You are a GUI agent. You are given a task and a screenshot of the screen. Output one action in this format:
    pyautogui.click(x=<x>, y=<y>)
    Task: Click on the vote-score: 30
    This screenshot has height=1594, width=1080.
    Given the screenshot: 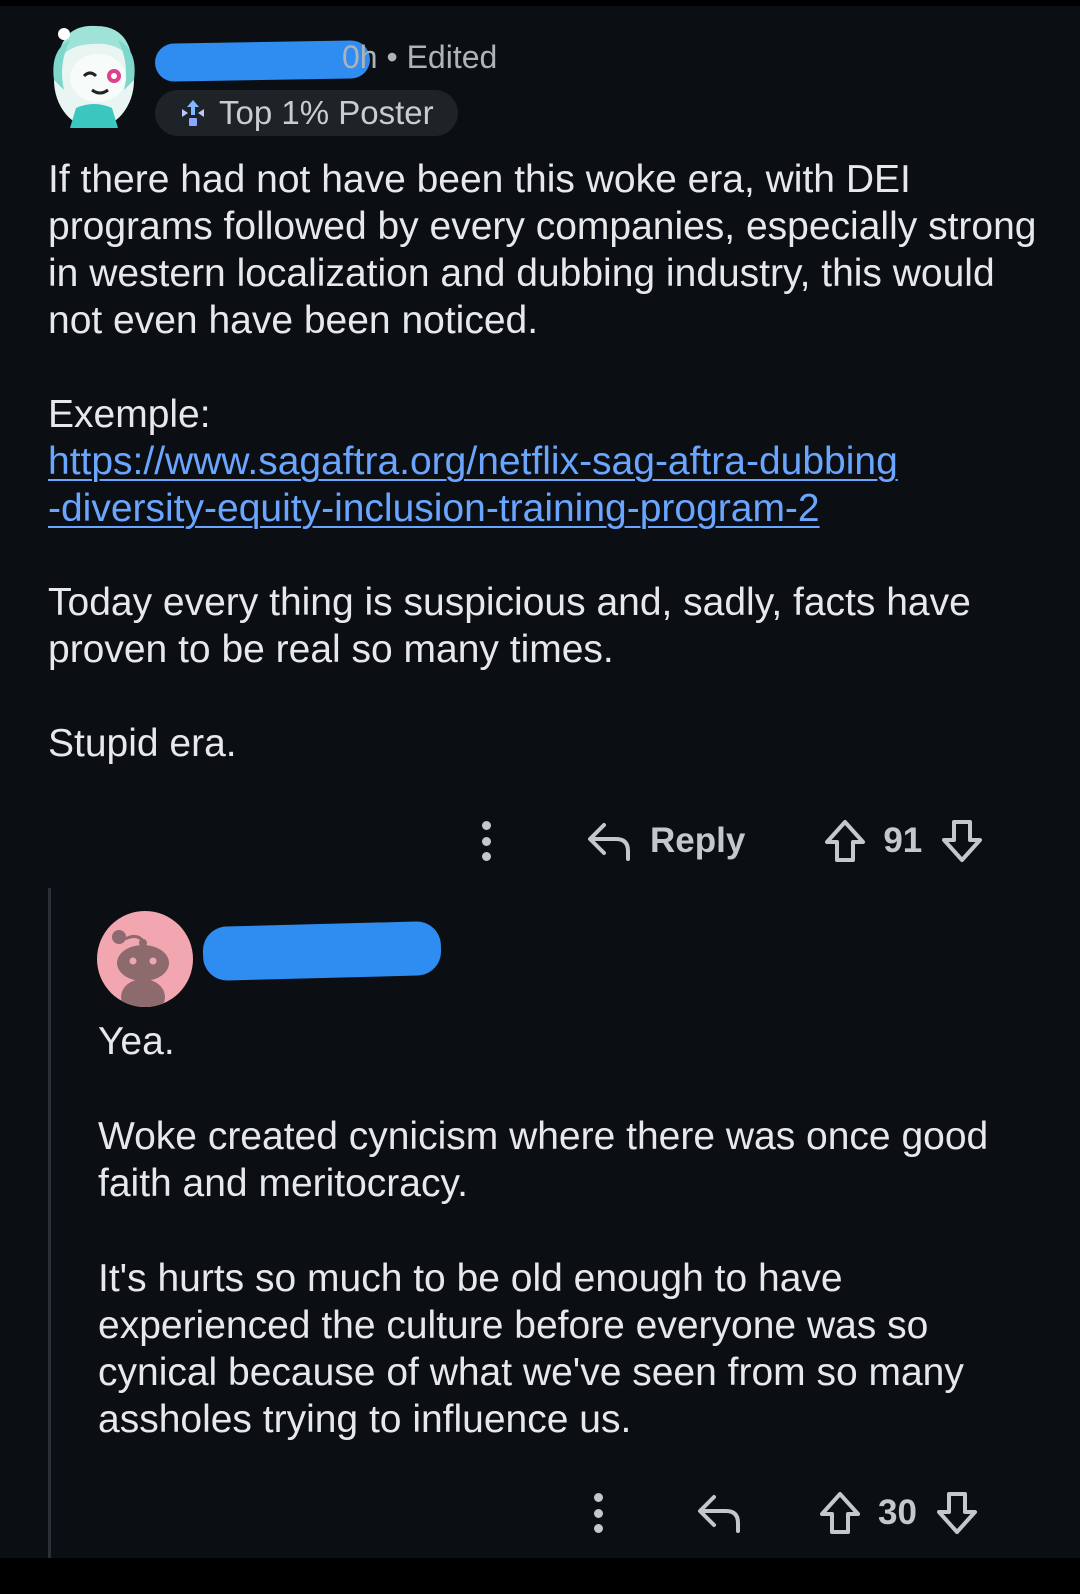 What is the action you would take?
    pyautogui.click(x=897, y=1512)
    